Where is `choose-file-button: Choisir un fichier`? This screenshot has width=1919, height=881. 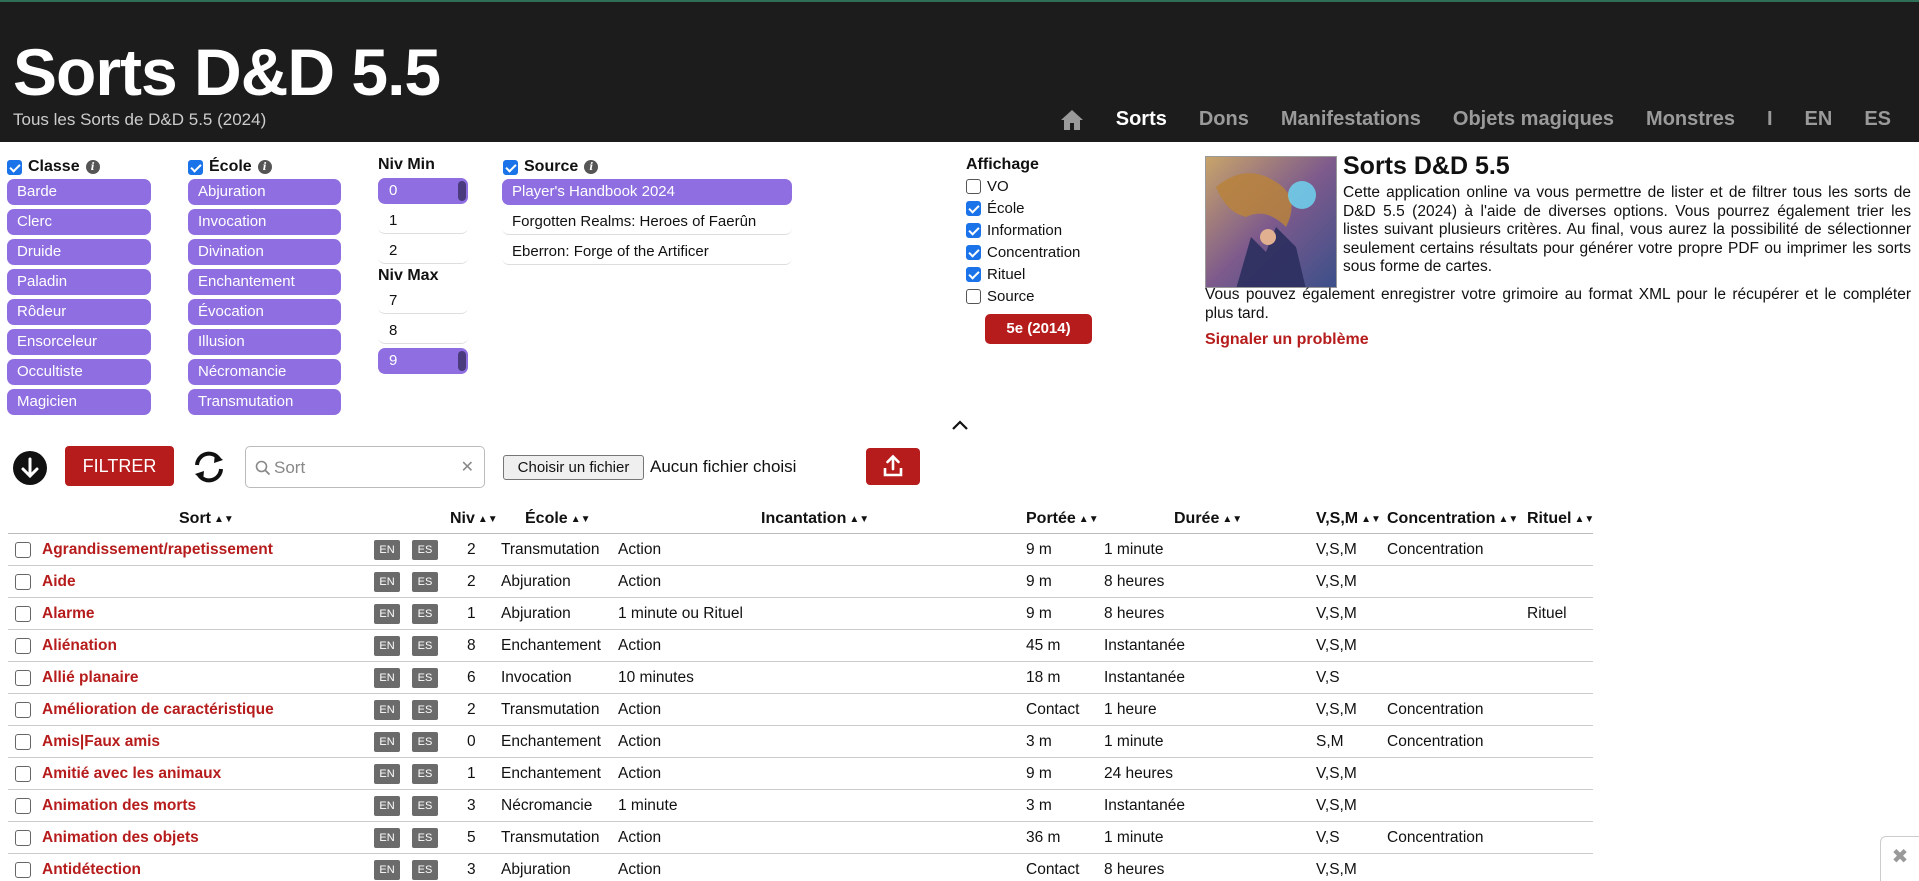
choose-file-button: Choisir un fichier is located at coordinates (573, 467).